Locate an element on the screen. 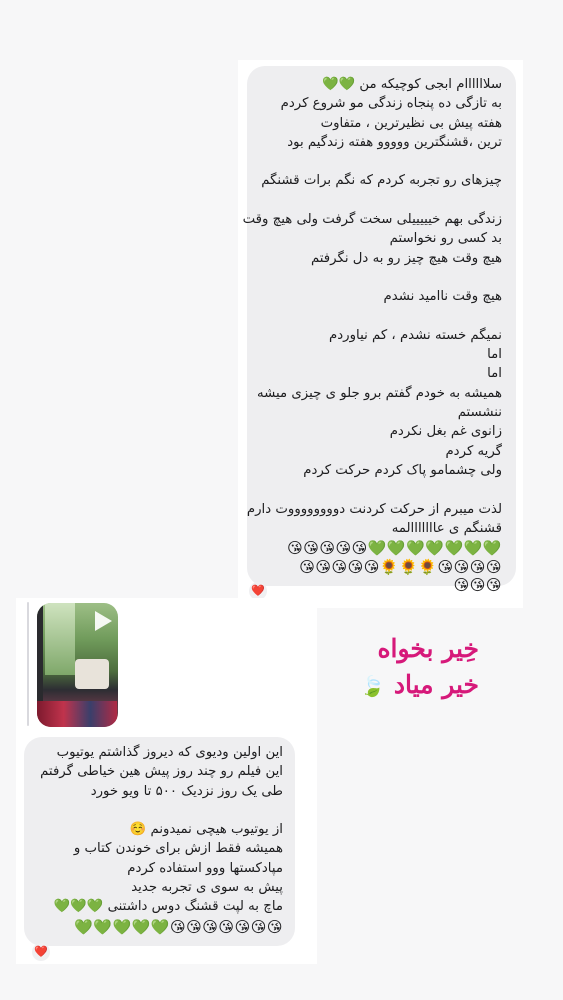 This screenshot has height=1000, width=563. message-line: این فیلم رو چند روز پیش هین خیاطی گرفتم is located at coordinates (161, 772).